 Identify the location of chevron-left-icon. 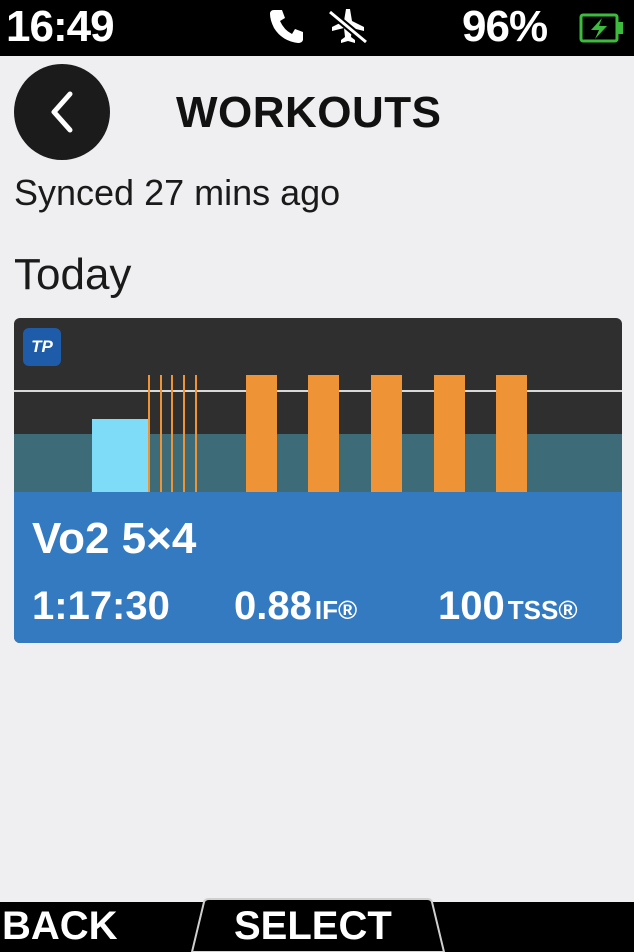
(62, 112).